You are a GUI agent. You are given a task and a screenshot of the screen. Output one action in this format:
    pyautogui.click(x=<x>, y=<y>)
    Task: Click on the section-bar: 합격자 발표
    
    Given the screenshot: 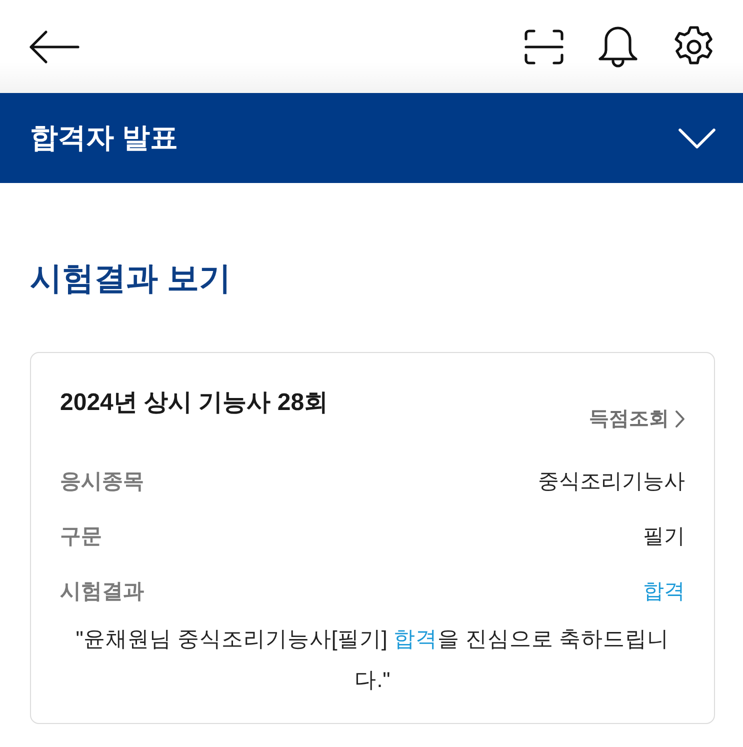 What is the action you would take?
    pyautogui.click(x=371, y=138)
    